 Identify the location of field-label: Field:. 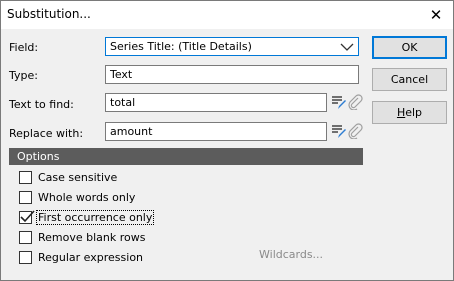
(24, 47).